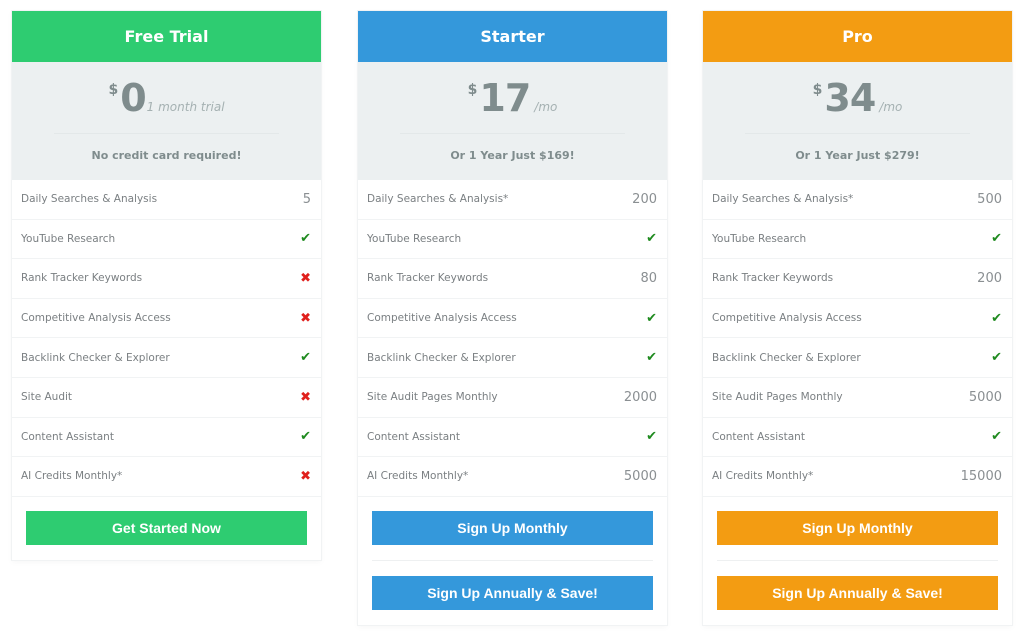  I want to click on feature-row: Rank Tracker Keywords ✖, so click(166, 279).